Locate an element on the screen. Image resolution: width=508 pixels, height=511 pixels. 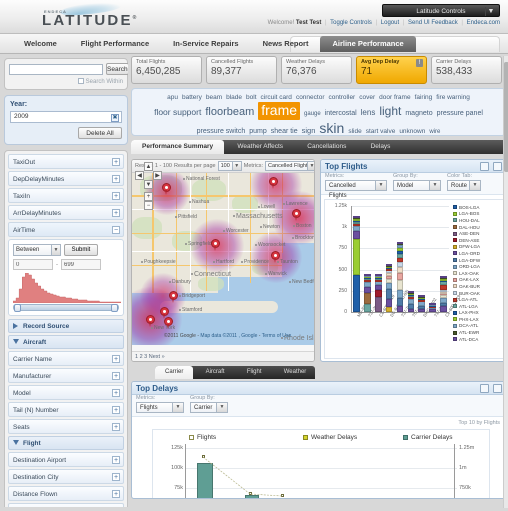
legend-item: ATL-DCA is located at coordinates (477, 339).